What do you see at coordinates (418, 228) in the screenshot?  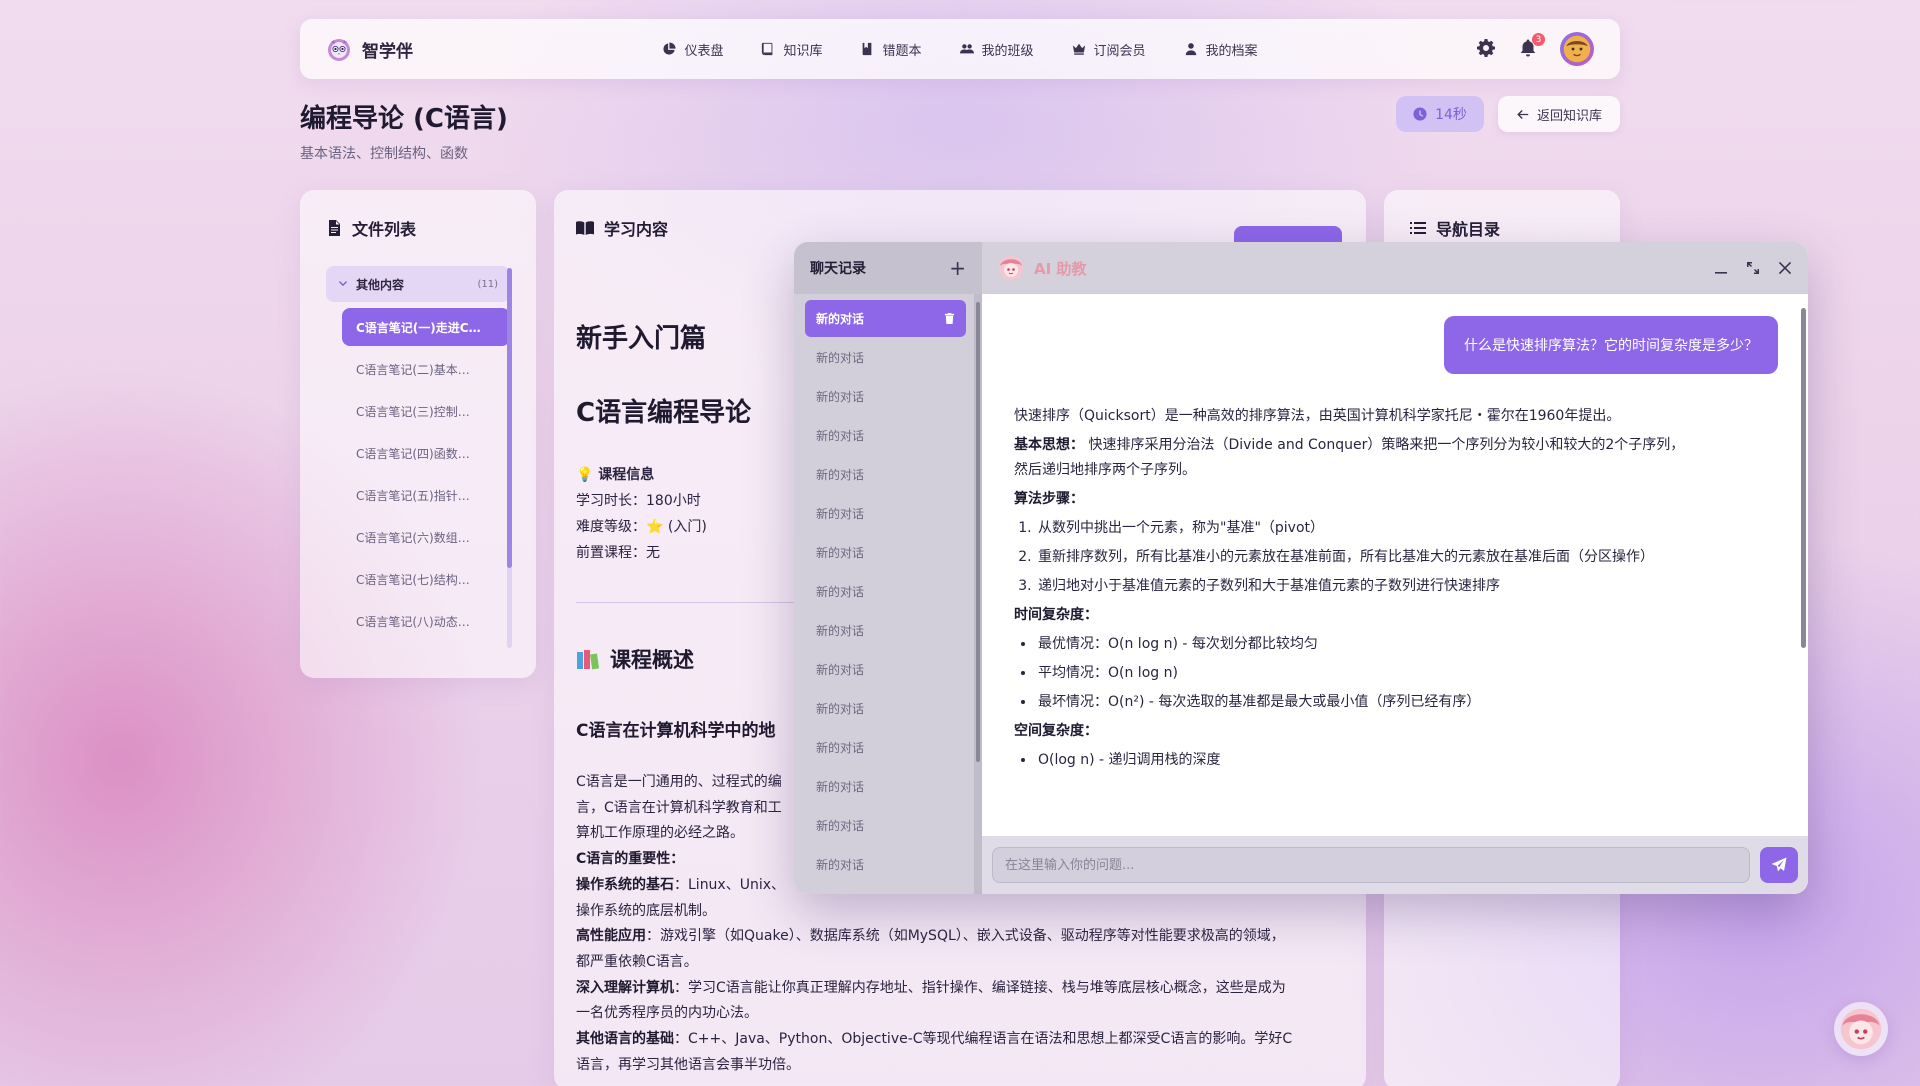 I see `file-list-title: 文件列表` at bounding box center [418, 228].